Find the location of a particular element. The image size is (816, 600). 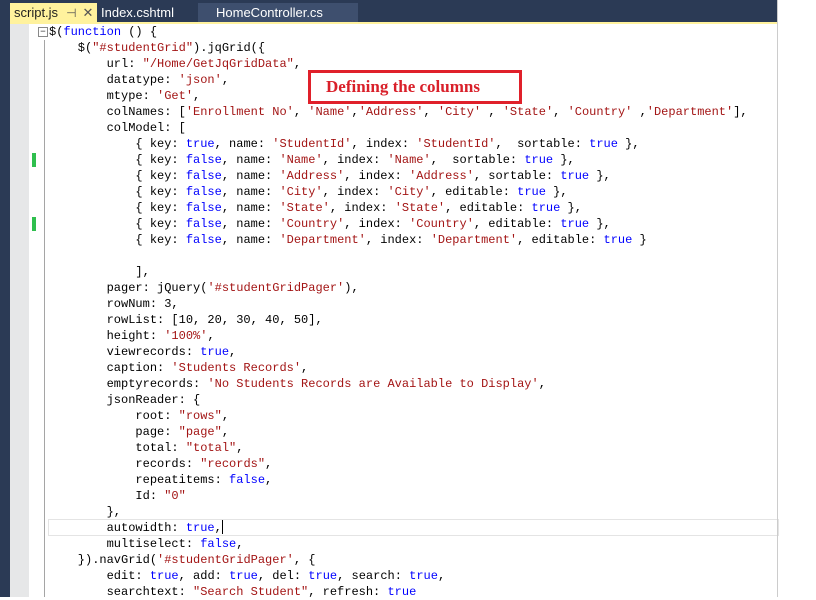

code-line: records: "records", is located at coordinates (398, 464).